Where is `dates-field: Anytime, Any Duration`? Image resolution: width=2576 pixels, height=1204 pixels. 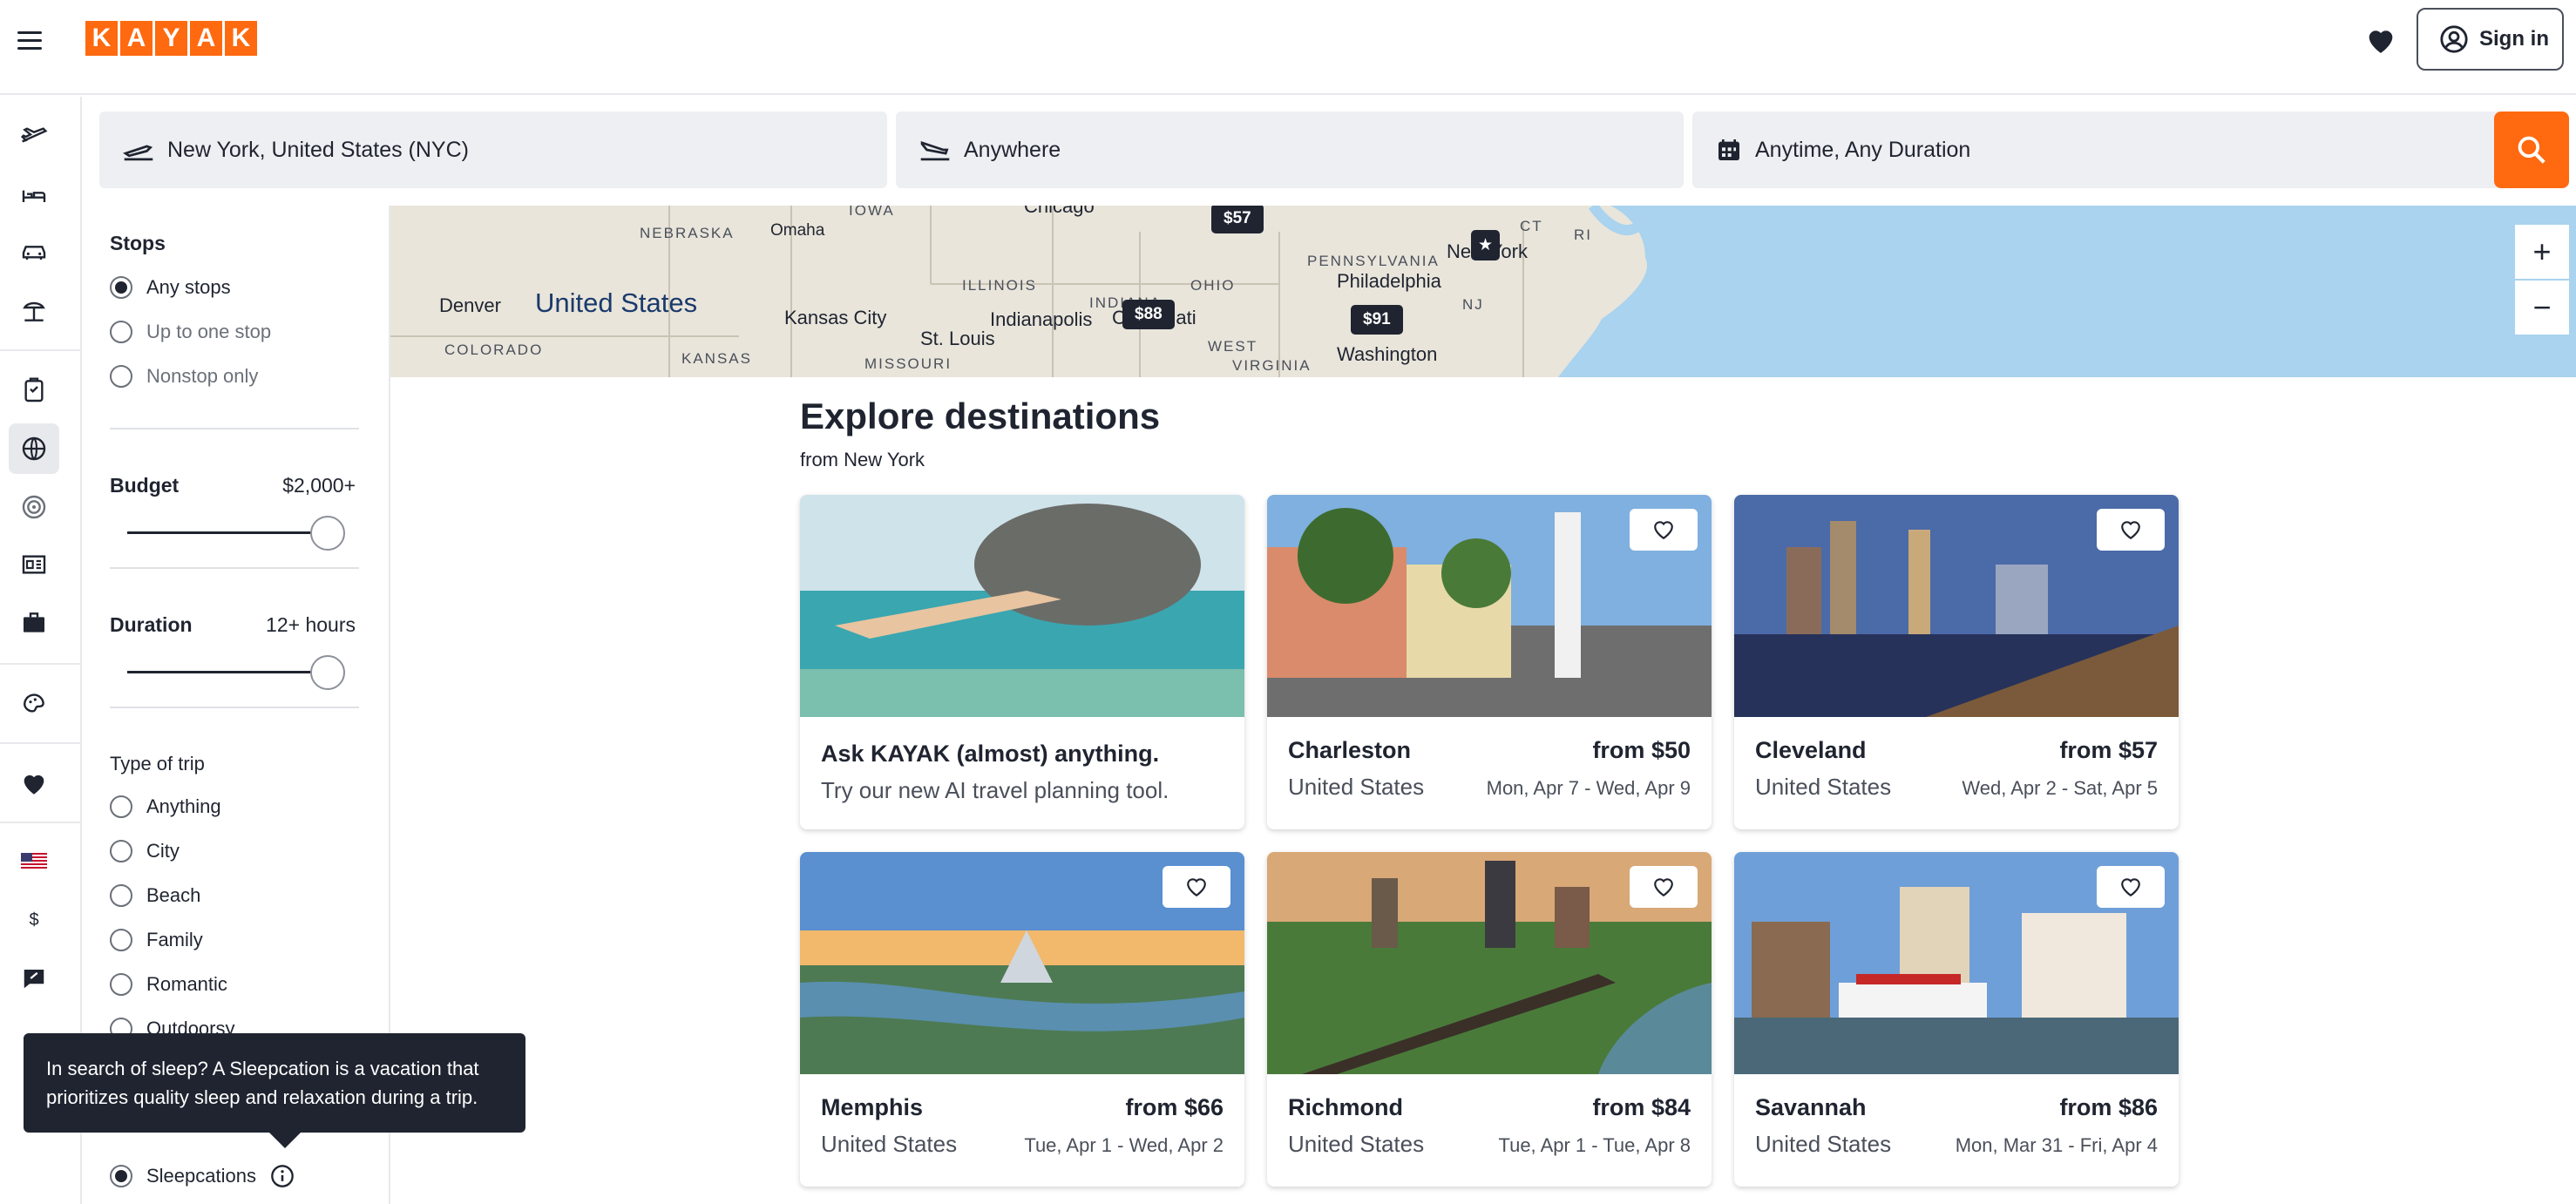
dates-field: Anytime, Any Duration is located at coordinates (2131, 150).